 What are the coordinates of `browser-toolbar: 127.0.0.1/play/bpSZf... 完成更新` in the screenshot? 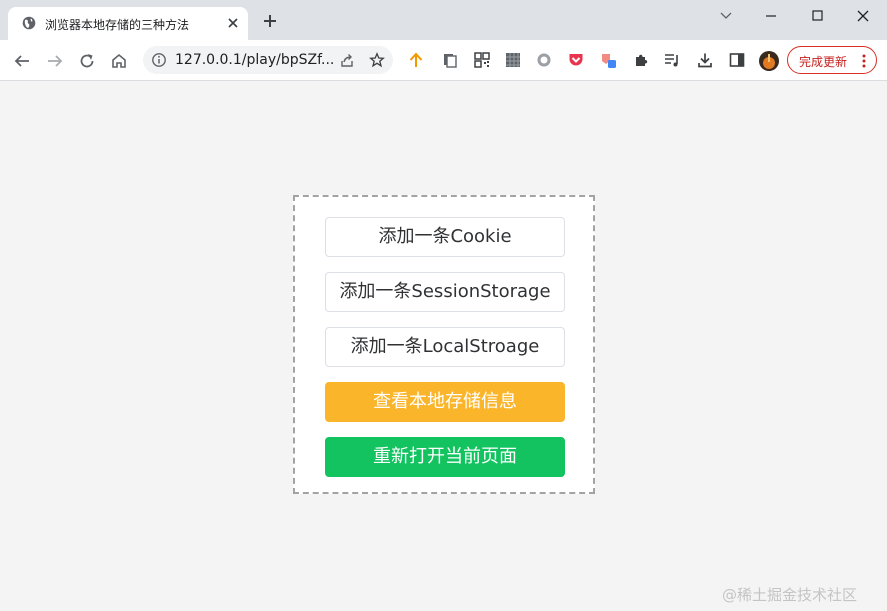 It's located at (443, 60).